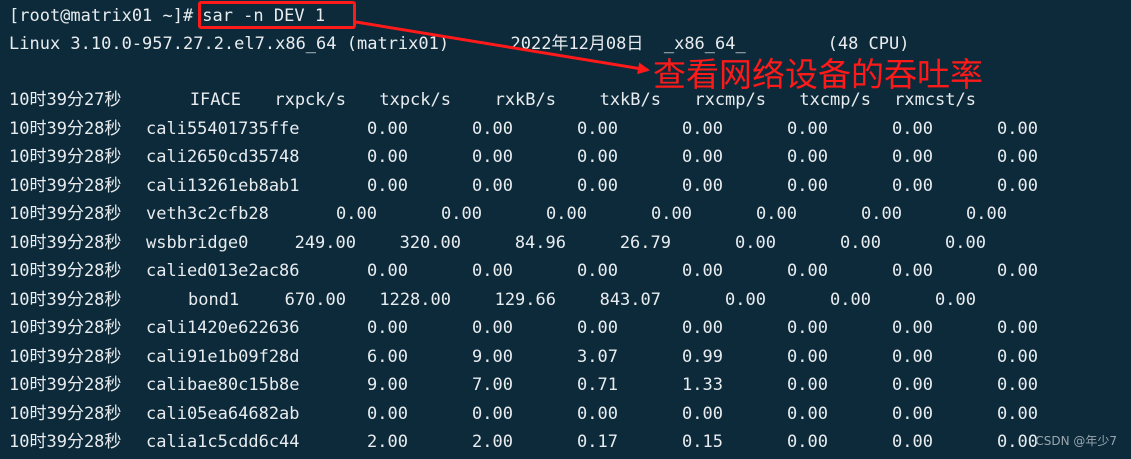  What do you see at coordinates (223, 328) in the screenshot?
I see `row-iface: cali1420e622636` at bounding box center [223, 328].